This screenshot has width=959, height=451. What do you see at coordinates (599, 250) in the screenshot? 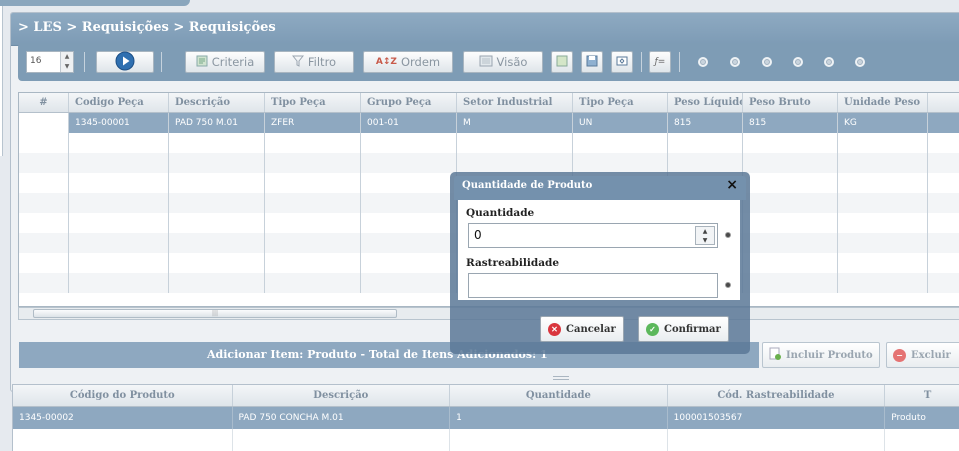
I see `dialog-body: Quantidade 0 ▲ ▼ Rastreabilidade` at bounding box center [599, 250].